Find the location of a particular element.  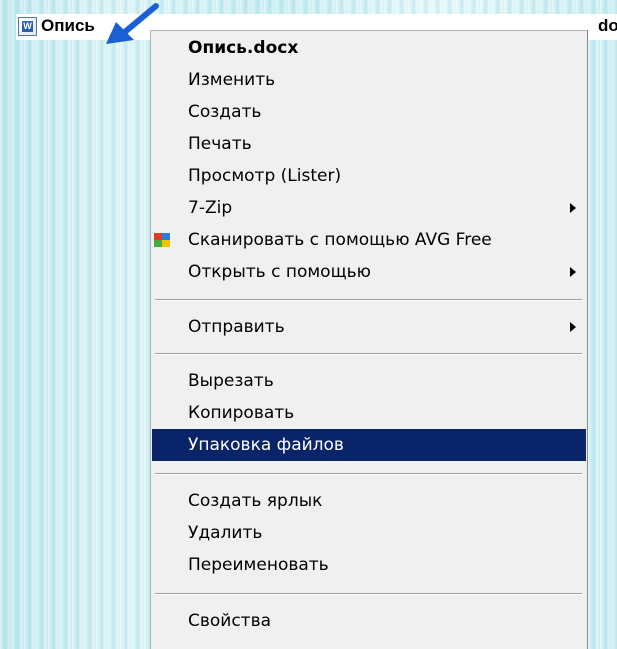

menu-item-properties: Свойства is located at coordinates (369, 621).